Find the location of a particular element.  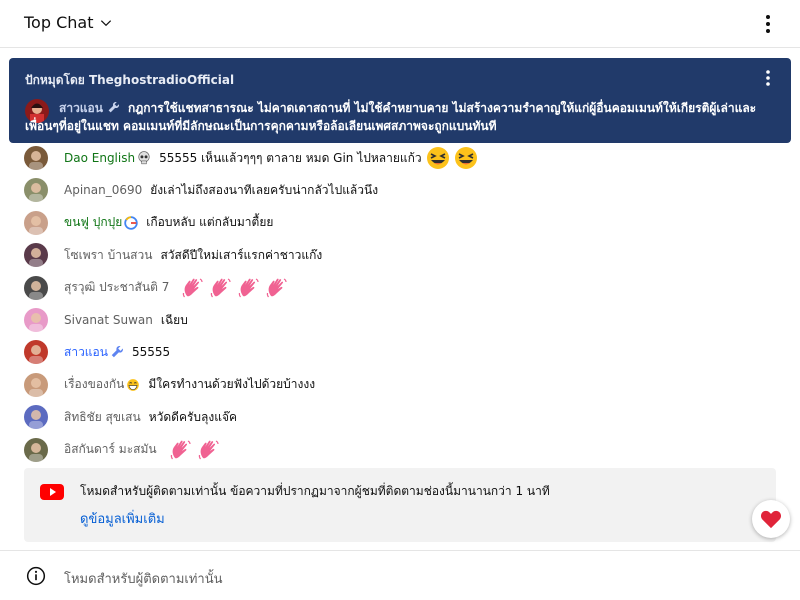

message-author: สิทธิชัย สุขเสน is located at coordinates (102, 417).